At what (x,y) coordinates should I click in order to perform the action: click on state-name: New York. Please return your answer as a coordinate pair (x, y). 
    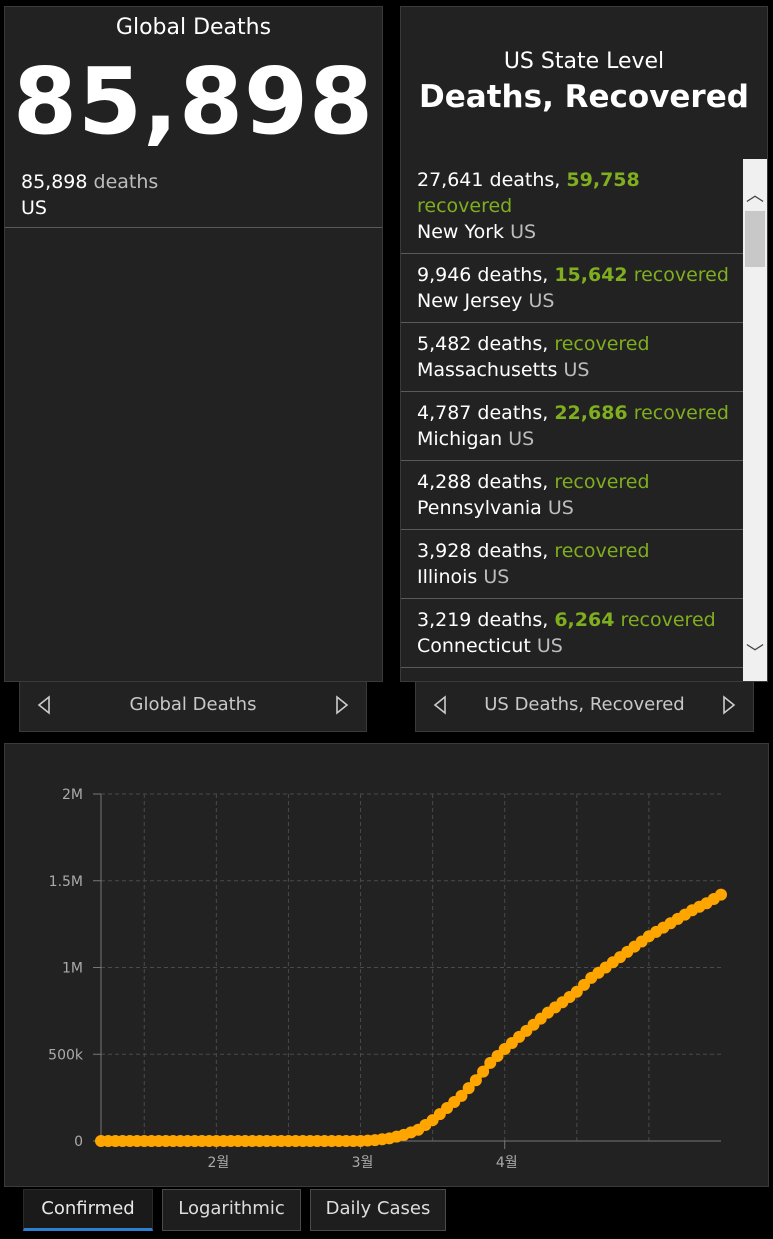
    Looking at the image, I should click on (461, 232).